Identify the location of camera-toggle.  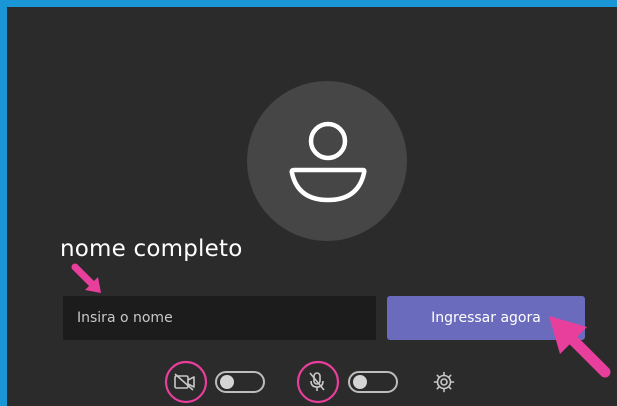
(240, 382).